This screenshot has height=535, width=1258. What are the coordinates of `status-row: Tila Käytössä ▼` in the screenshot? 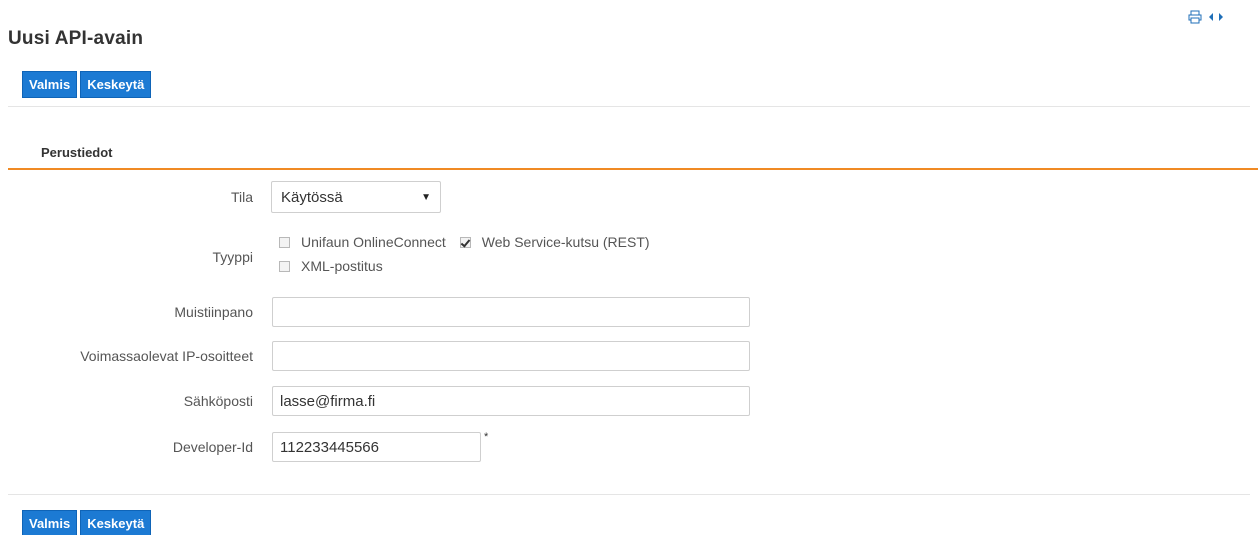 It's located at (230, 197).